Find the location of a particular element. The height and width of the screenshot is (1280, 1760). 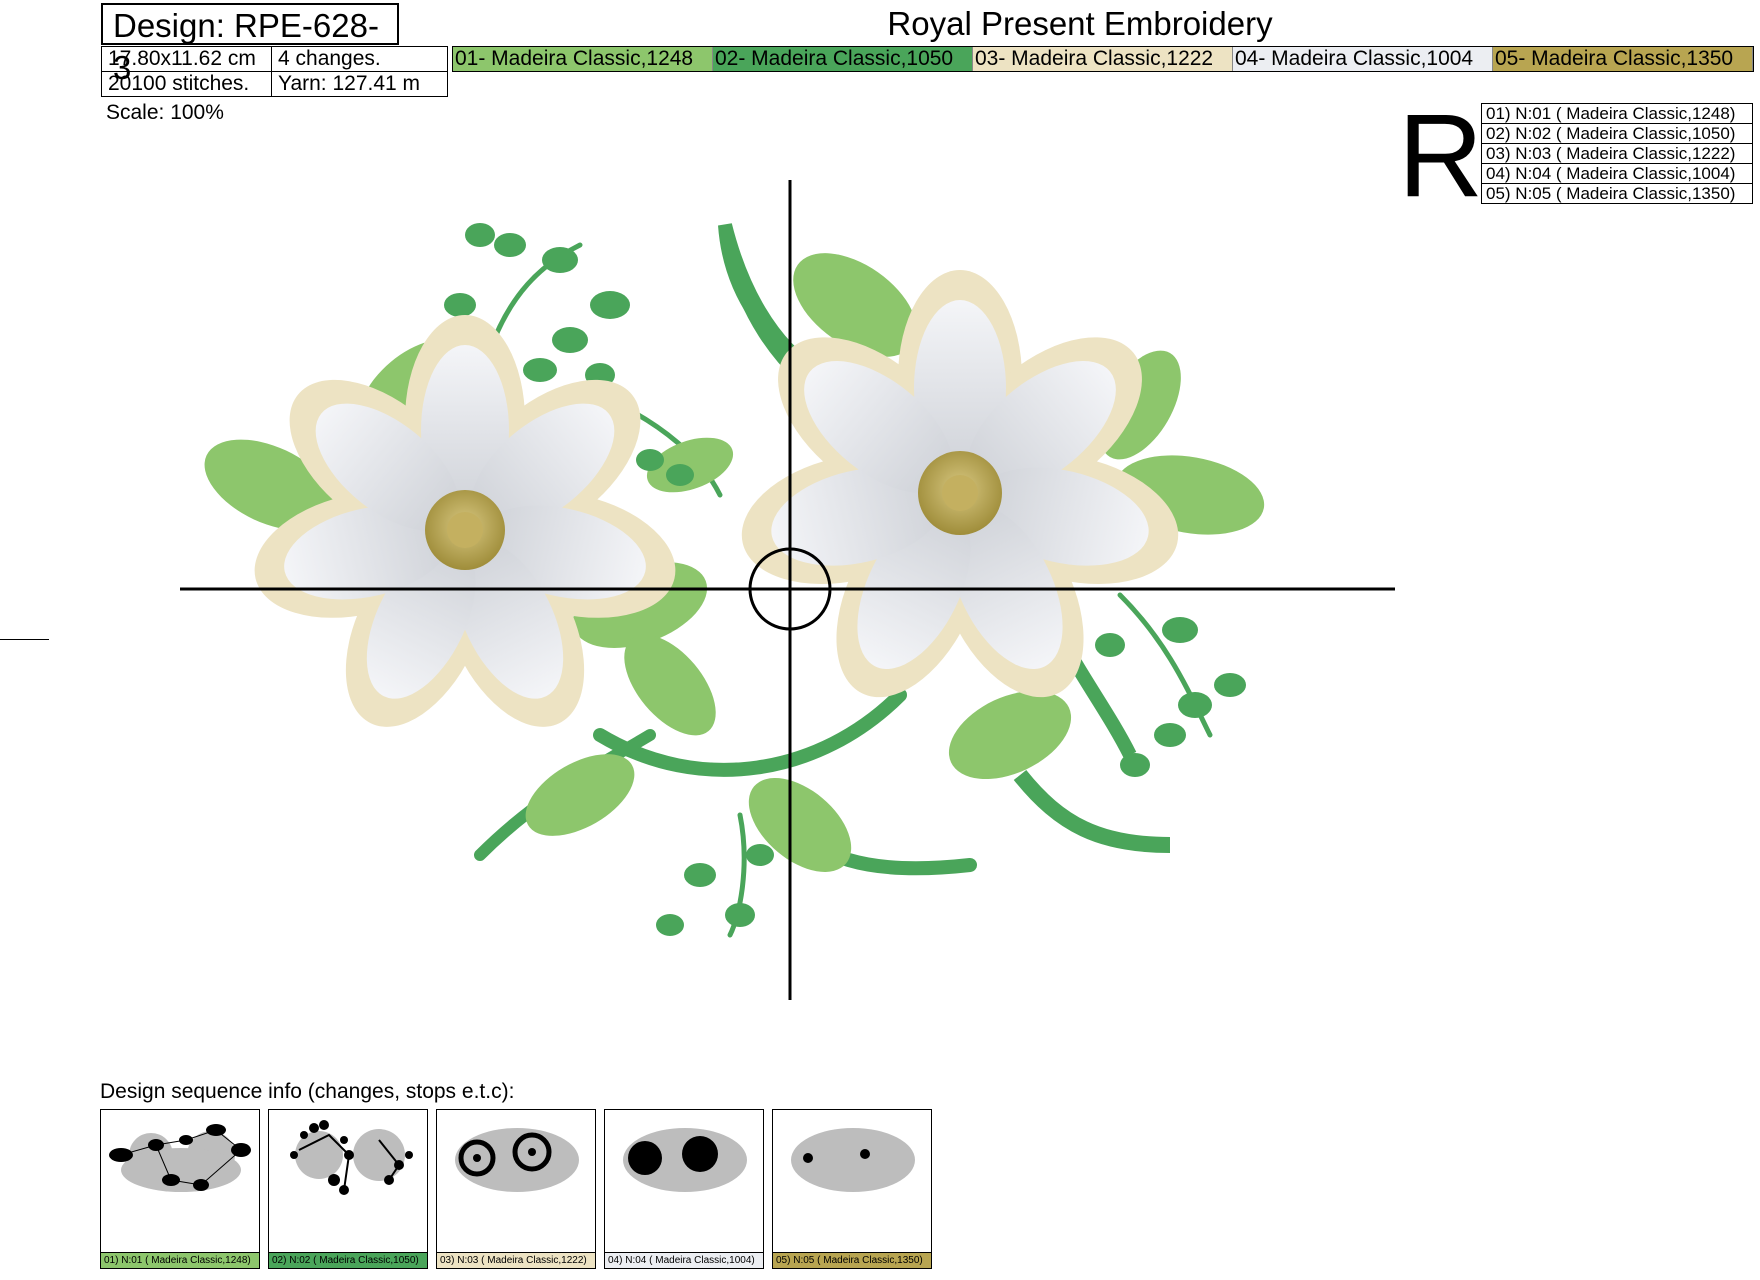

sequence-step-1: 01) N:01 ( Madeira Classic,1248) is located at coordinates (180, 1189).